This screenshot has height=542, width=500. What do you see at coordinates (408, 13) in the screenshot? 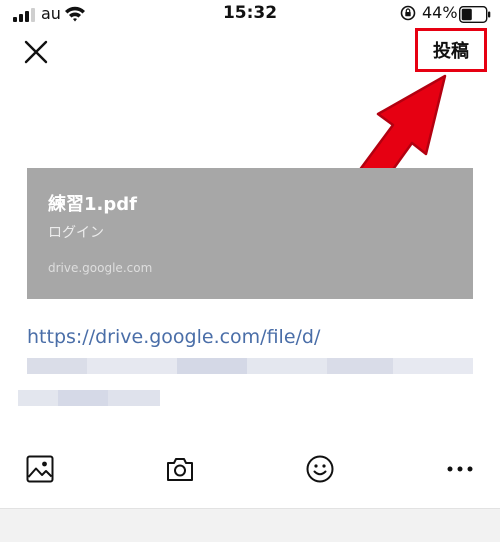
I see `rotation-lock-icon` at bounding box center [408, 13].